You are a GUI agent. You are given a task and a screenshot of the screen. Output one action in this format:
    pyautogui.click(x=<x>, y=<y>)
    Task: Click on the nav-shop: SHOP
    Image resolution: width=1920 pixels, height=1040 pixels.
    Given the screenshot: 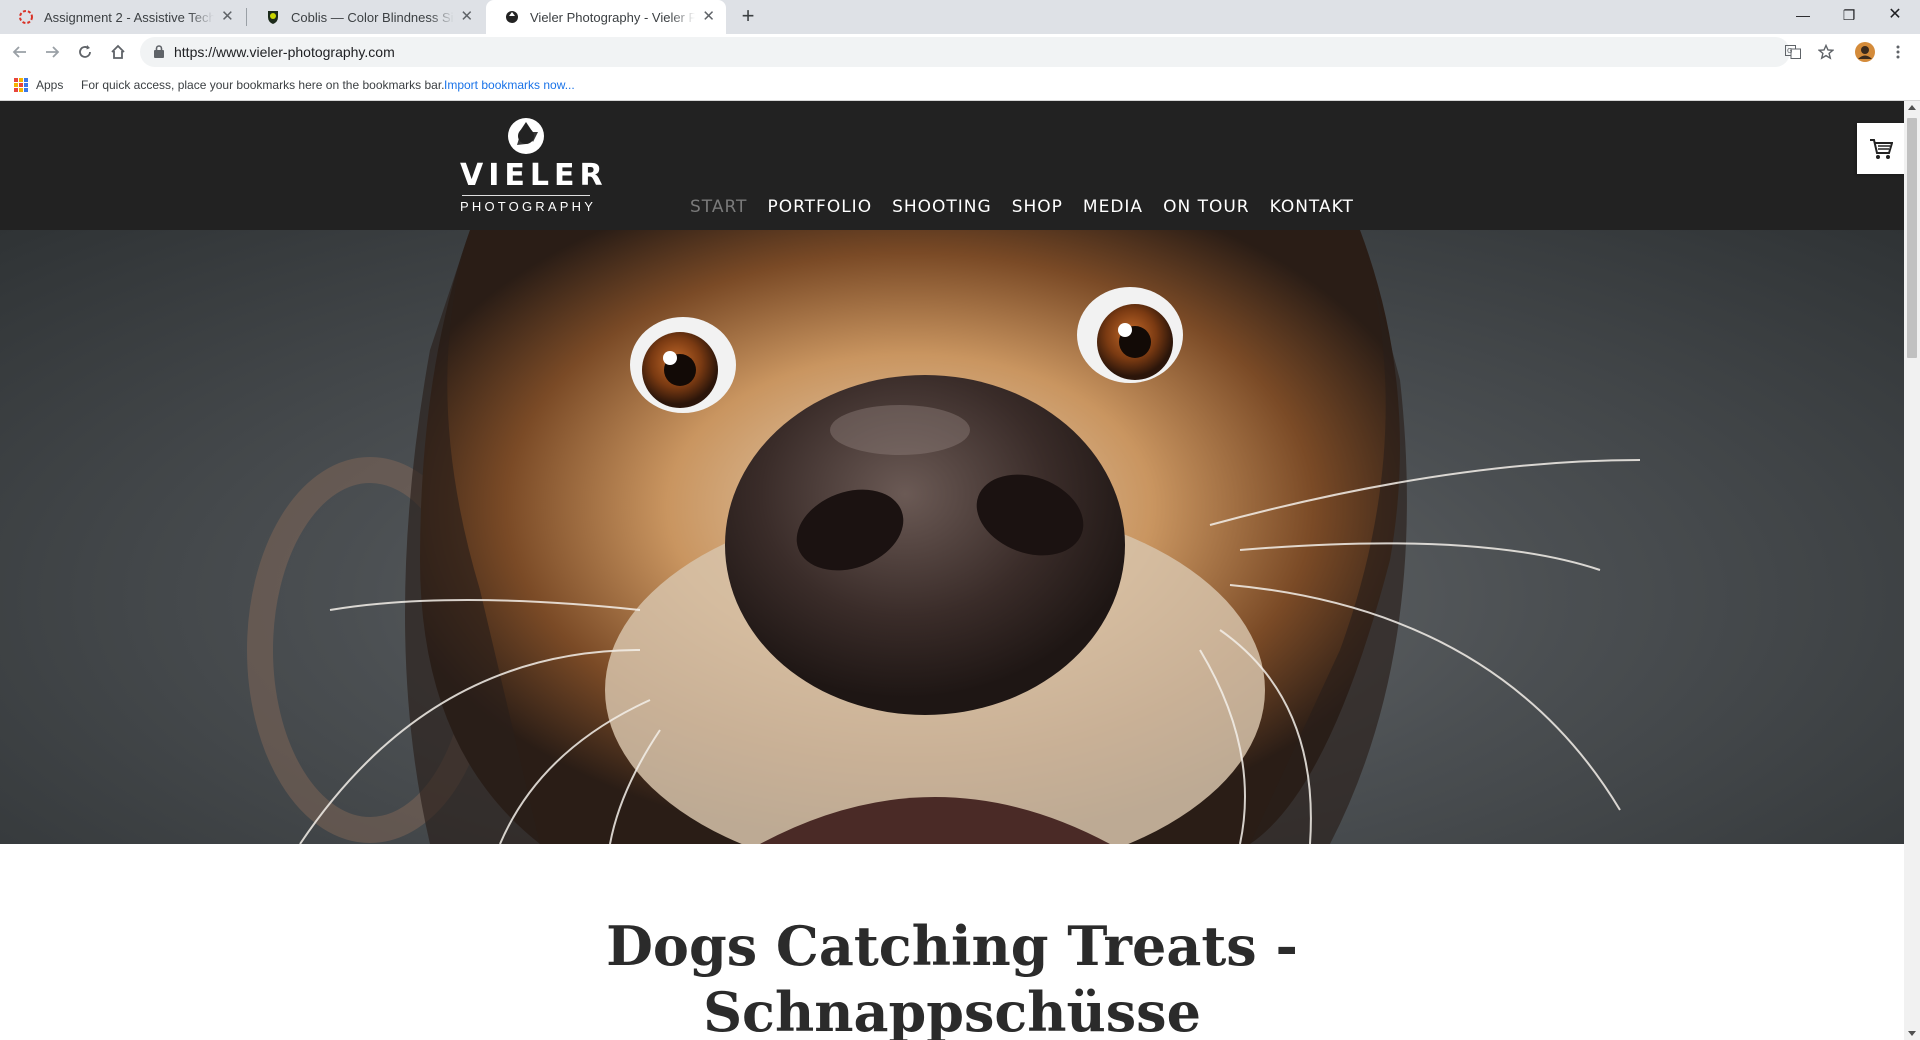 What is the action you would take?
    pyautogui.click(x=1037, y=207)
    